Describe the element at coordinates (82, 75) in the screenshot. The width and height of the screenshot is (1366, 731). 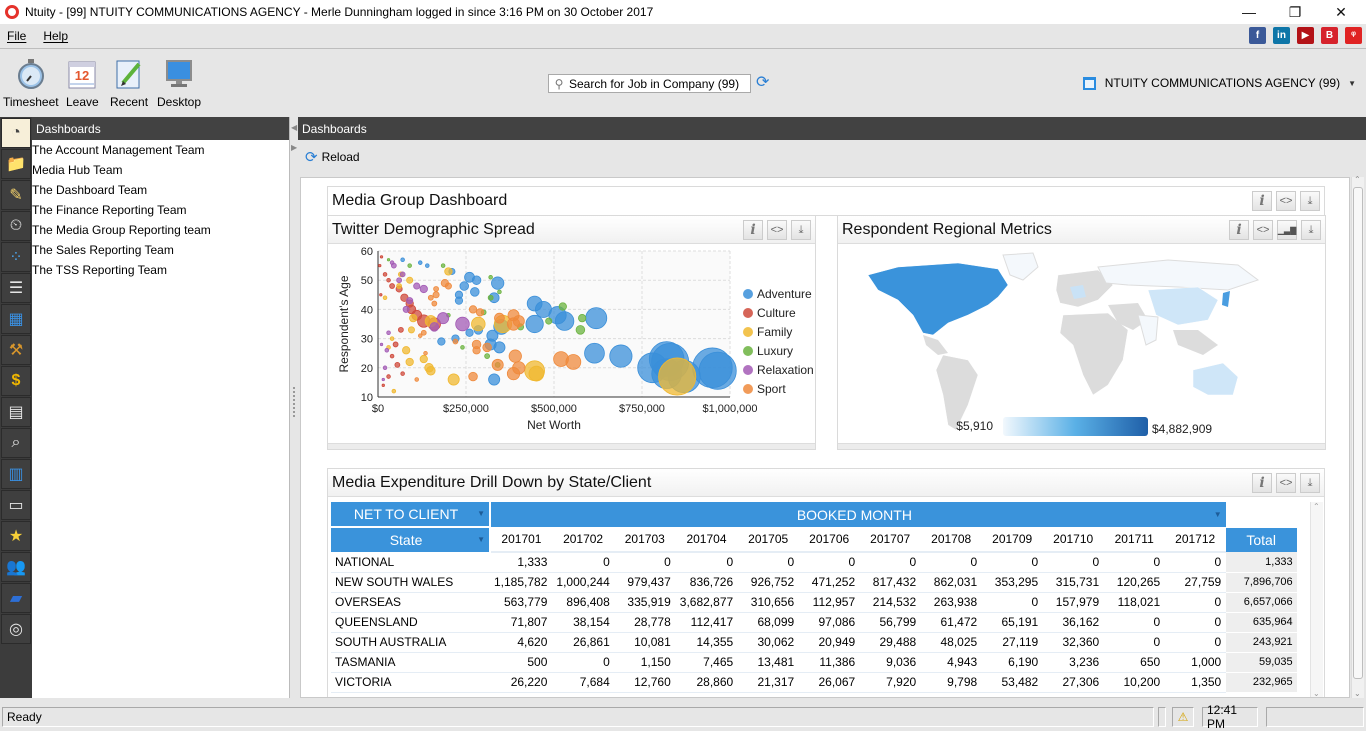
I see `calendar-icon: 12` at that location.